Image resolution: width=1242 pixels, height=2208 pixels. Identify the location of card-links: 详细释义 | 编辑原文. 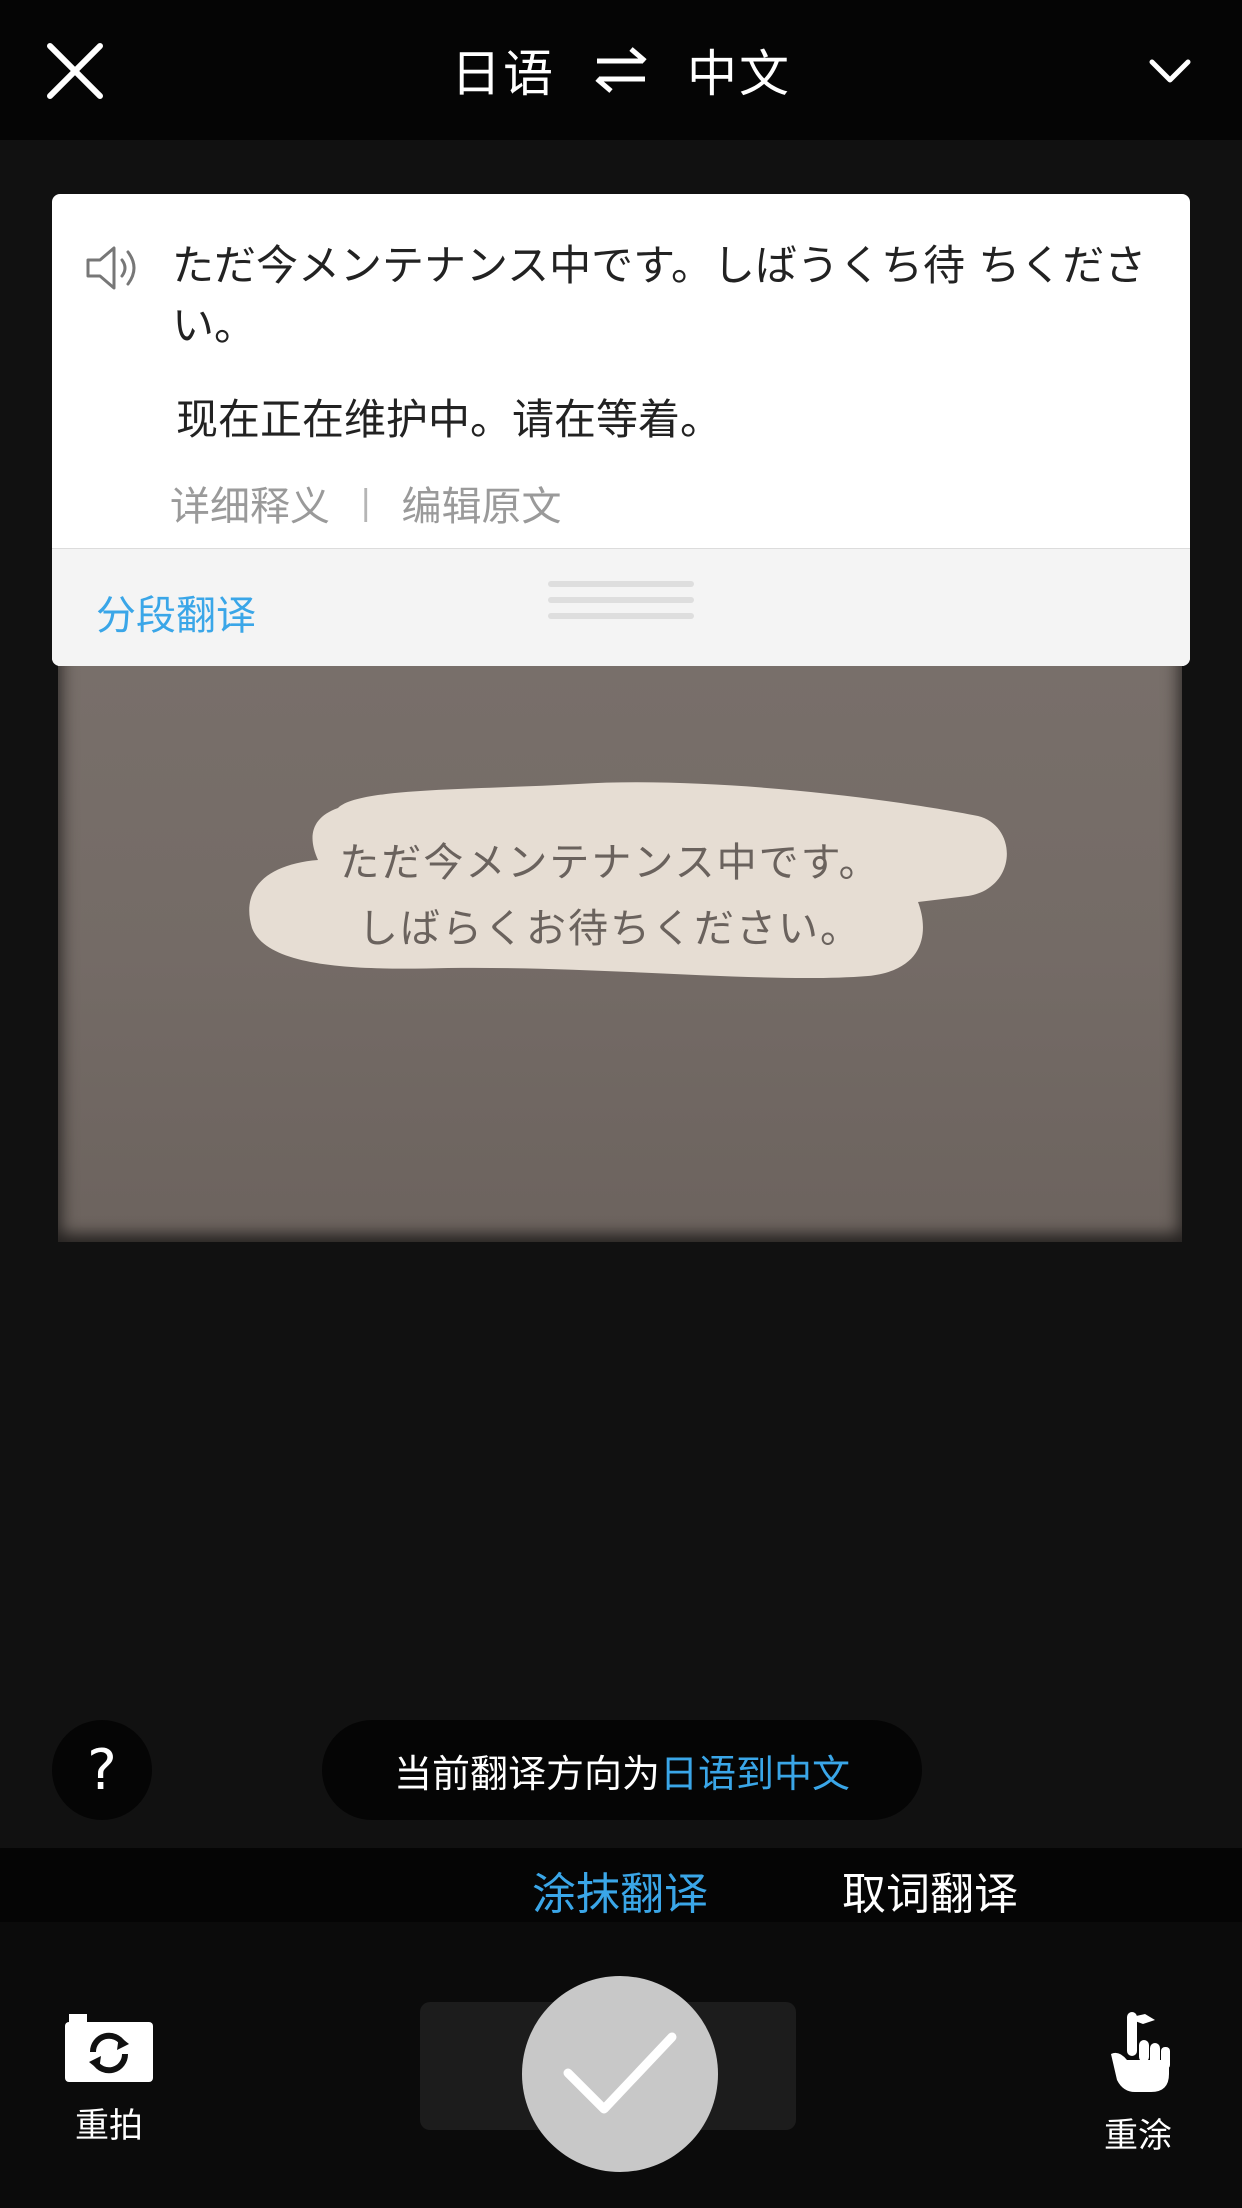
(365, 503).